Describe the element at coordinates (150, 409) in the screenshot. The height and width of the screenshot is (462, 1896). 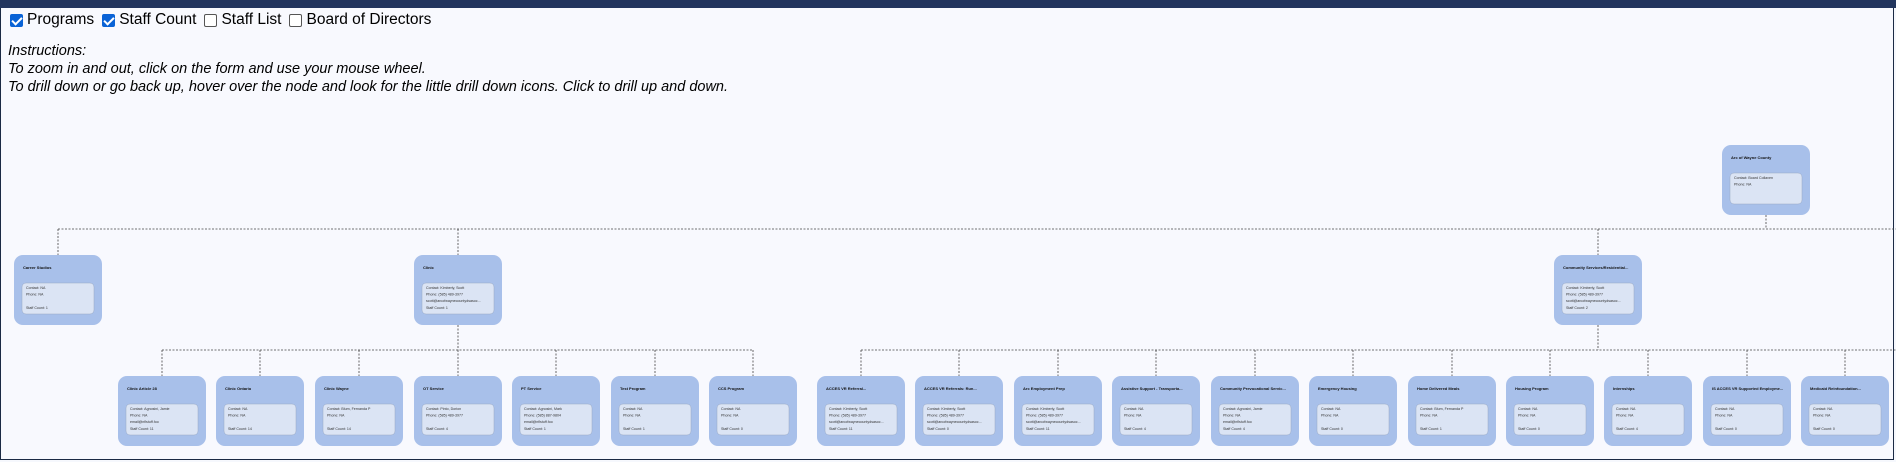
I see `node-info-line: Contact: Agnosini, Jamie` at that location.